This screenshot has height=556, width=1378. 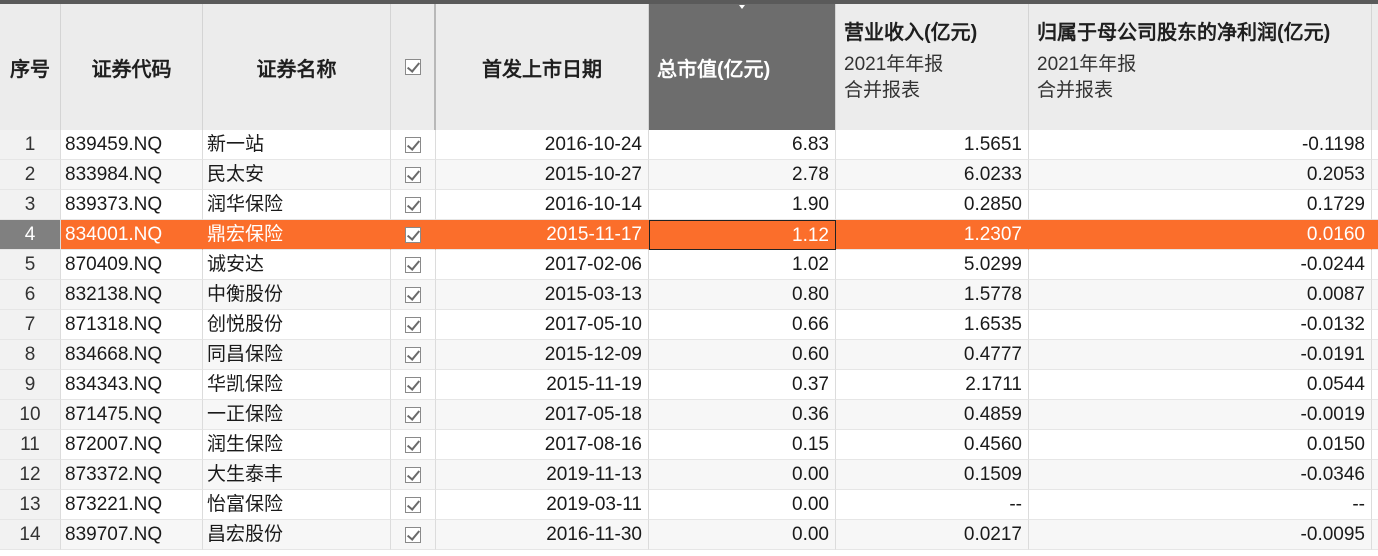 I want to click on row-index-cell: 7, so click(x=30, y=325).